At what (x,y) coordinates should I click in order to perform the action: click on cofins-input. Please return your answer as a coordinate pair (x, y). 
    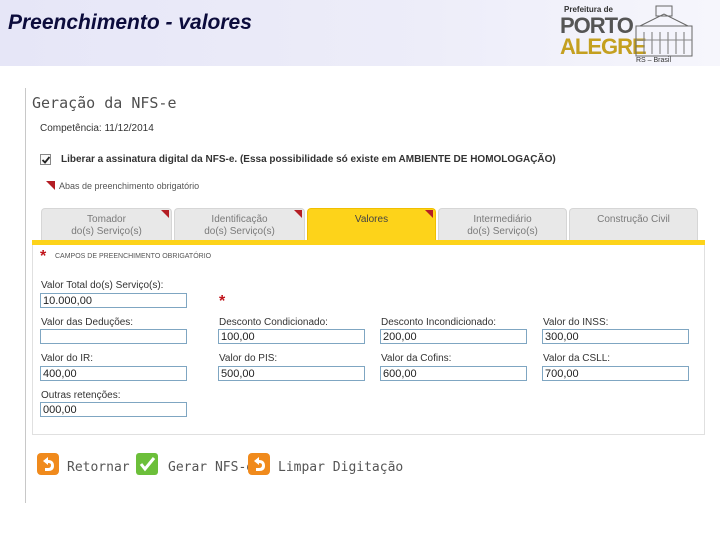
    Looking at the image, I should click on (453, 373).